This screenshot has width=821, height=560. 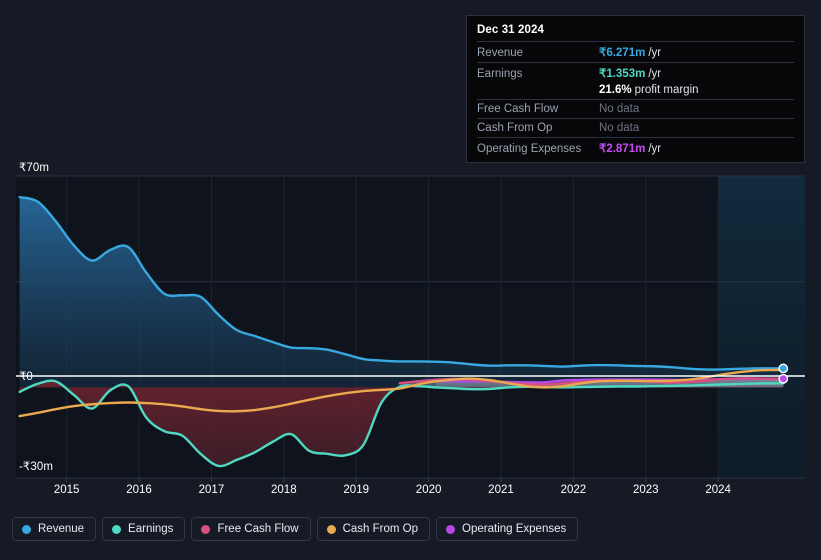 I want to click on x-axis-label-2023: 2023, so click(x=645, y=490).